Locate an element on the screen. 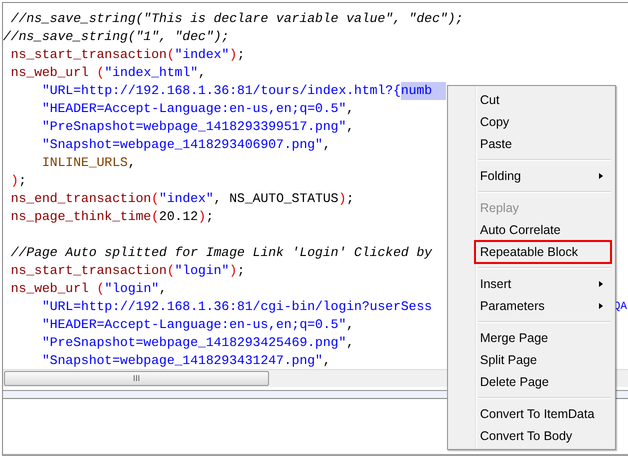 This screenshot has height=456, width=628. code-token: , NS_AUTO_STATUS is located at coordinates (276, 199).